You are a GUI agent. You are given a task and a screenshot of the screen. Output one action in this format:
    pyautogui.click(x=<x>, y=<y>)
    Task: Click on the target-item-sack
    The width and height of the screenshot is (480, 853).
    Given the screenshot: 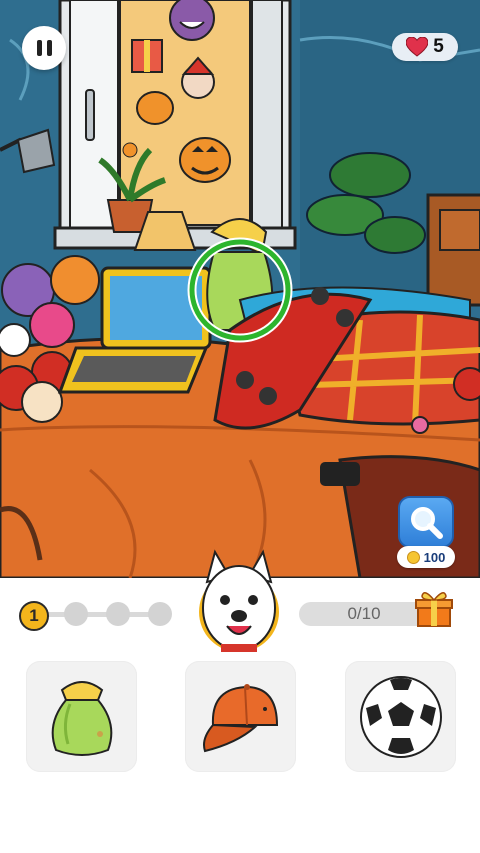 What is the action you would take?
    pyautogui.click(x=81, y=716)
    